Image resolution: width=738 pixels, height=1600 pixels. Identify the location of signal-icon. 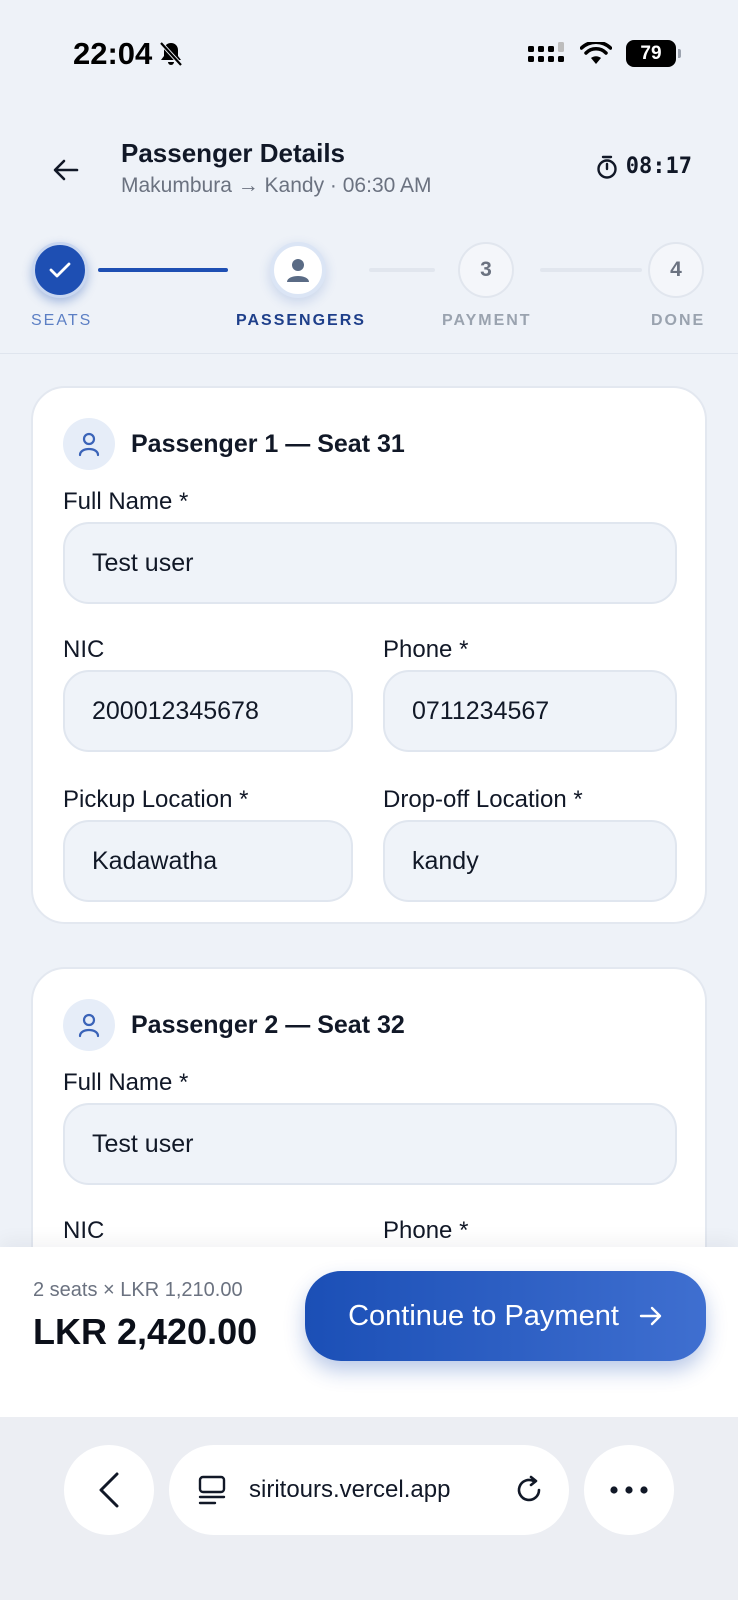
(546, 51).